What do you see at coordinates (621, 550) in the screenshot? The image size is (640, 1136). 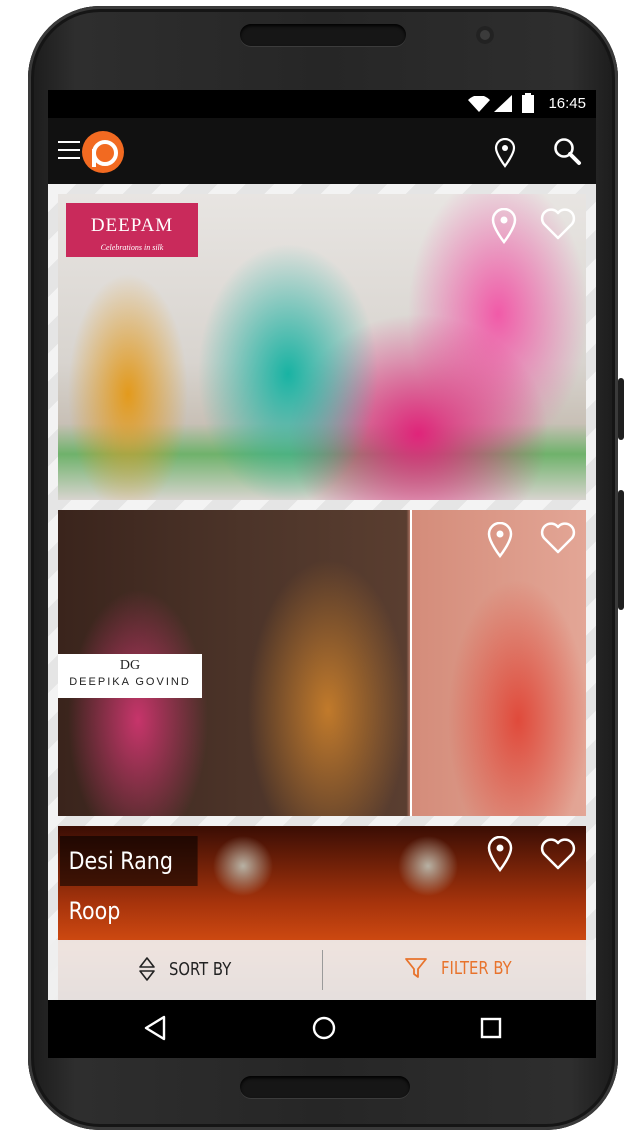 I see `volume-button` at bounding box center [621, 550].